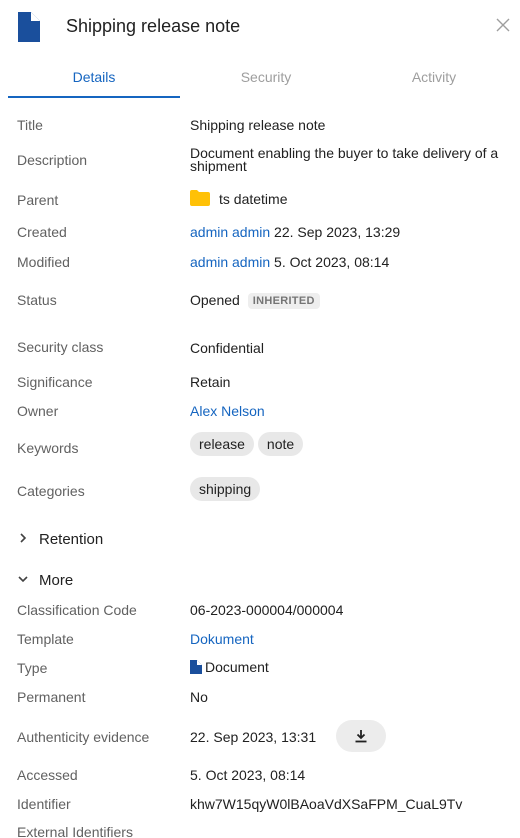 The width and height of the screenshot is (520, 838). I want to click on parent-name: ts datetime, so click(253, 199).